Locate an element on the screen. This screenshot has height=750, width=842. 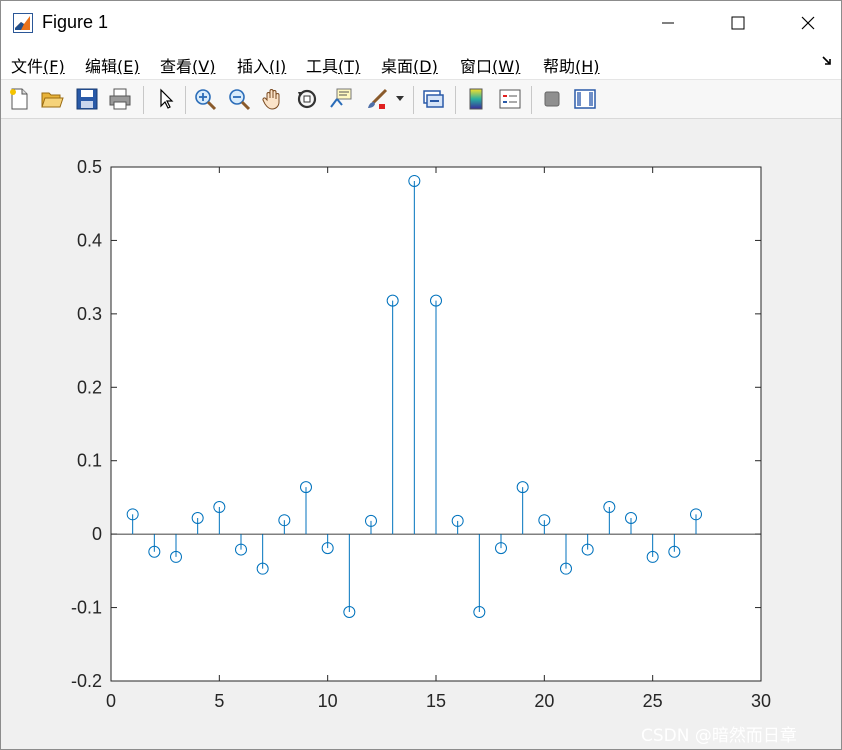
menu-insert-label: 插入 is located at coordinates (253, 66).